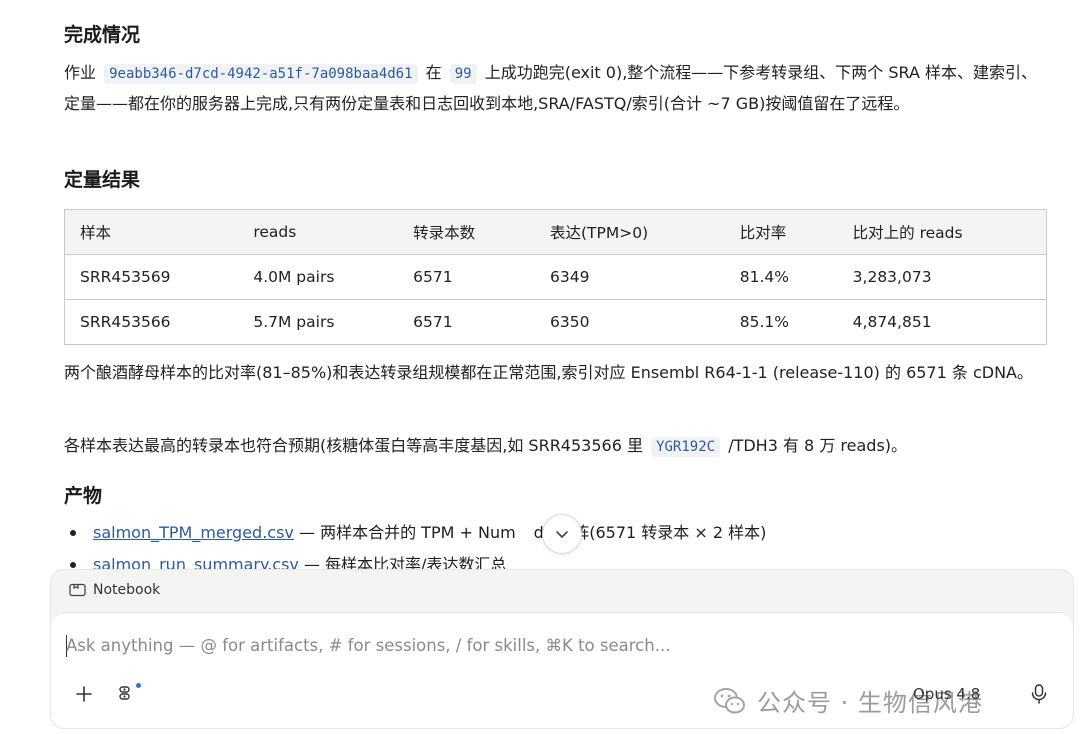  Describe the element at coordinates (629, 322) in the screenshot. I see `table-cell: 6350` at that location.